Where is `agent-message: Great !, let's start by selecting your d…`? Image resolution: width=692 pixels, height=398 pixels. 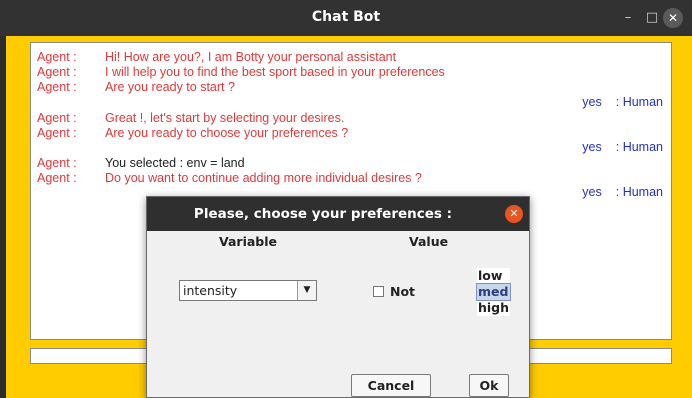
agent-message: Great !, let's start by selecting your d… is located at coordinates (225, 118).